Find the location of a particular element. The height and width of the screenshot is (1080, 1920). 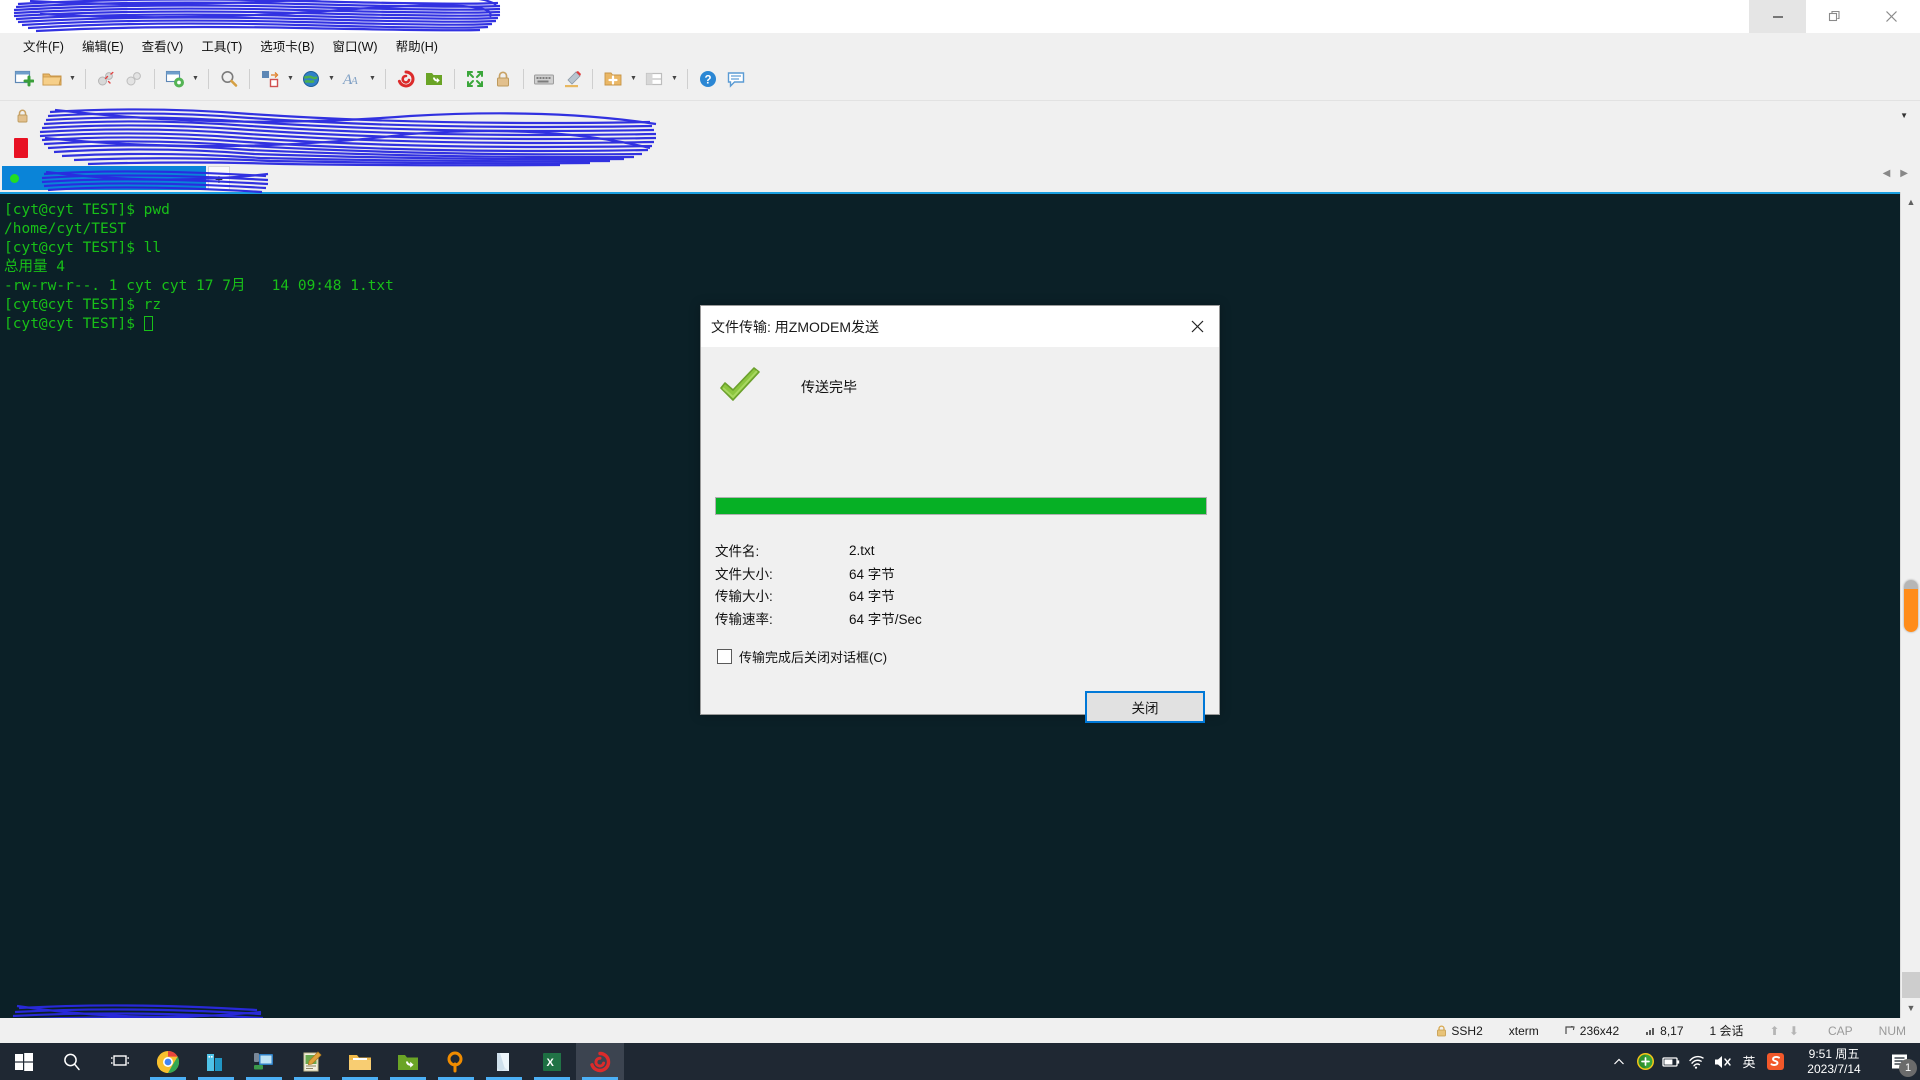

new-session-icon is located at coordinates (24, 78).